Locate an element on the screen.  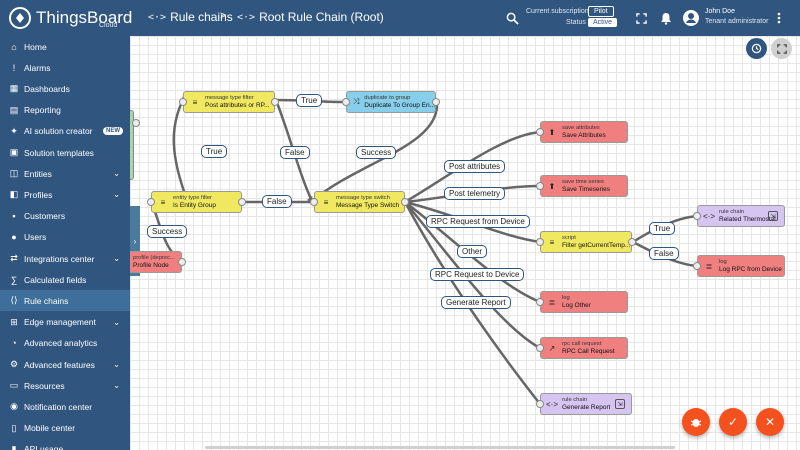
sidebar-item-entities: ◫ Entities ⌄ is located at coordinates (65, 173).